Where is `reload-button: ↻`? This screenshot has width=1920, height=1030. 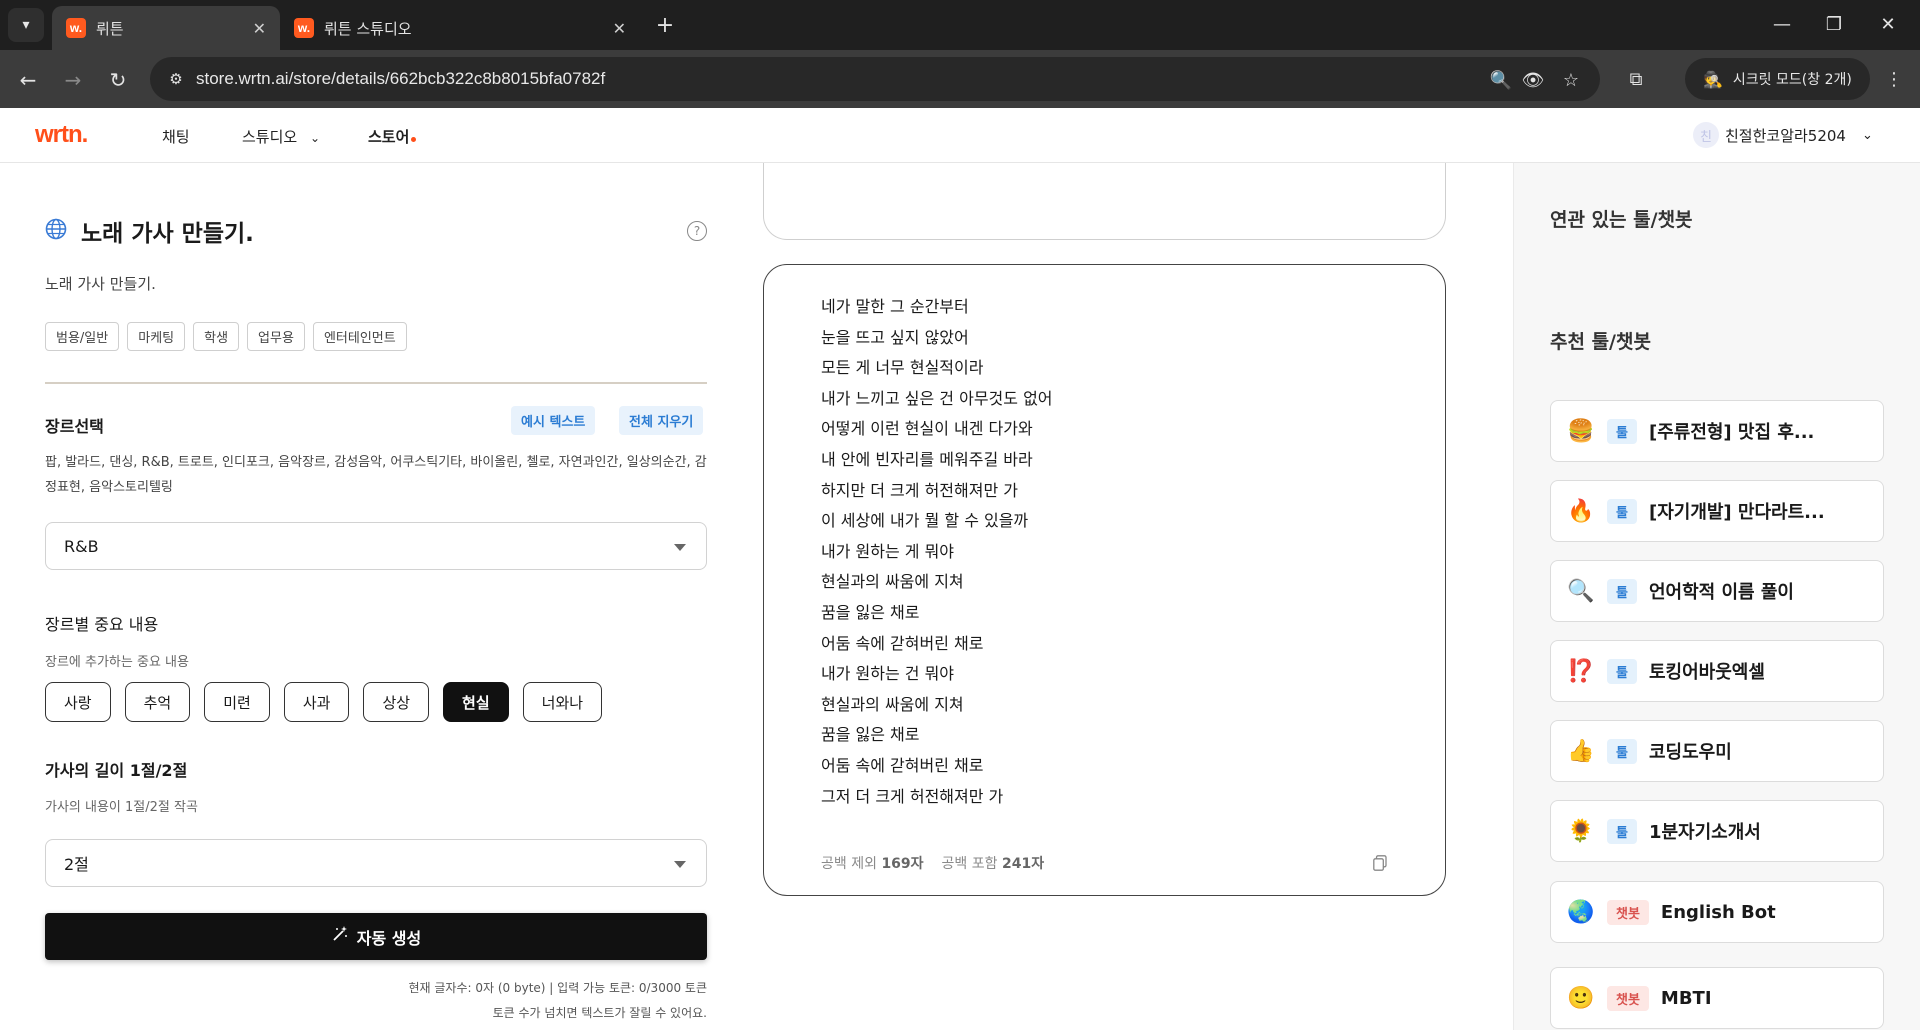
reload-button: ↻ is located at coordinates (118, 80).